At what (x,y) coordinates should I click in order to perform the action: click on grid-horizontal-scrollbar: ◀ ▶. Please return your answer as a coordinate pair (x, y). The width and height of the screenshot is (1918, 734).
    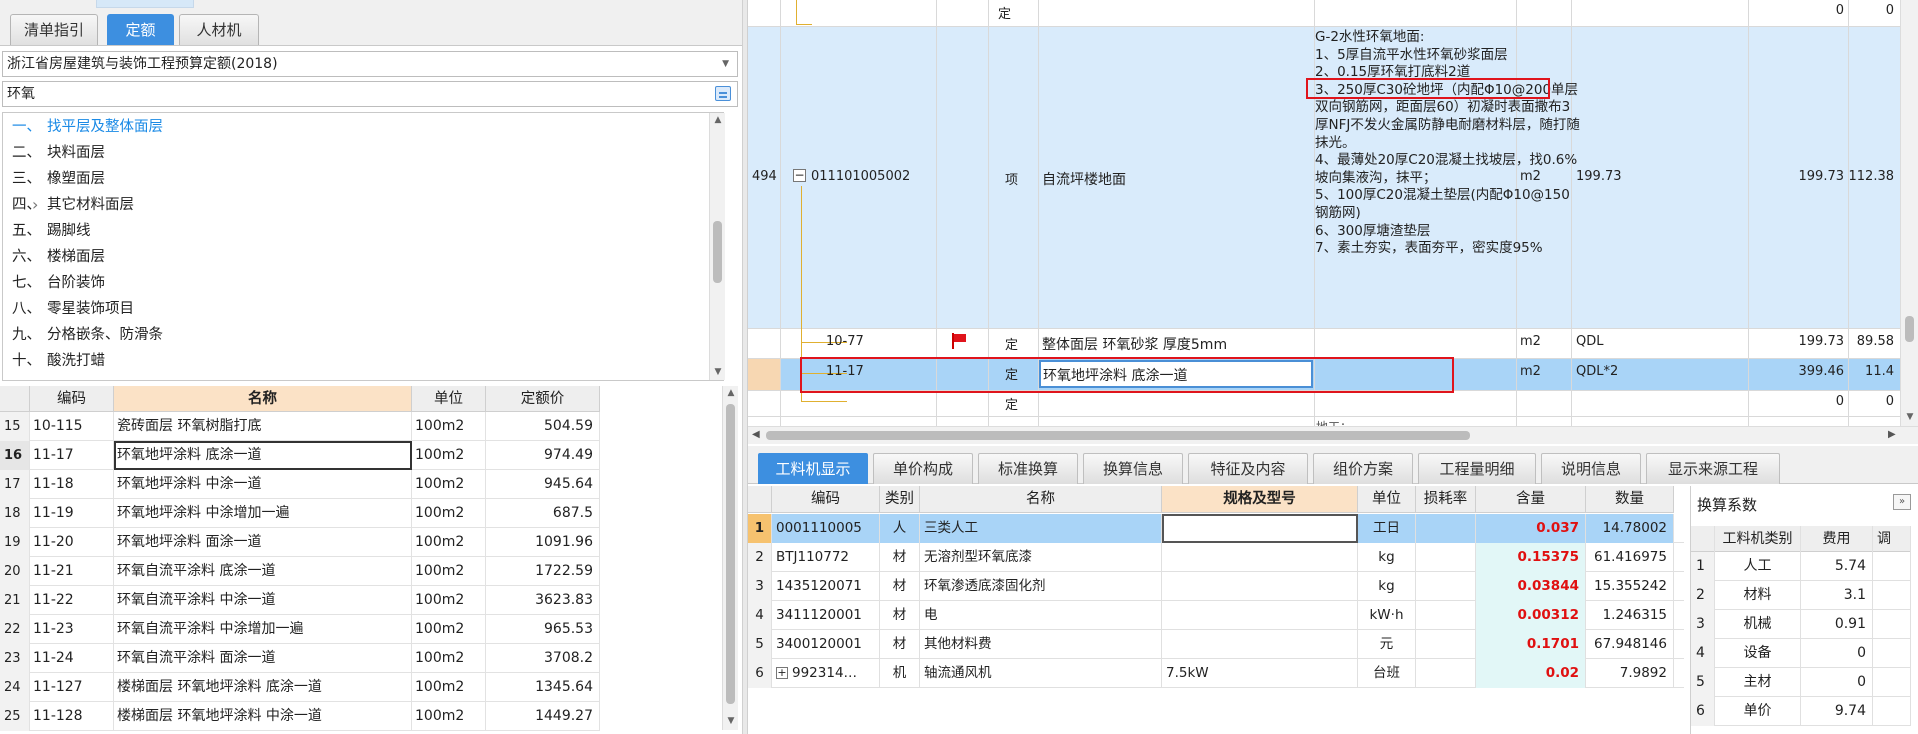
    Looking at the image, I should click on (1333, 435).